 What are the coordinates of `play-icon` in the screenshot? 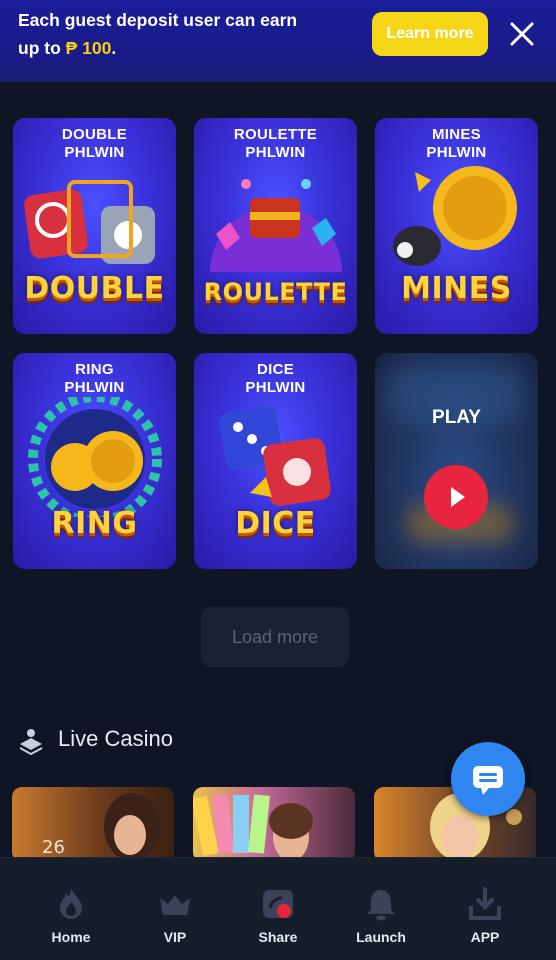 It's located at (456, 497).